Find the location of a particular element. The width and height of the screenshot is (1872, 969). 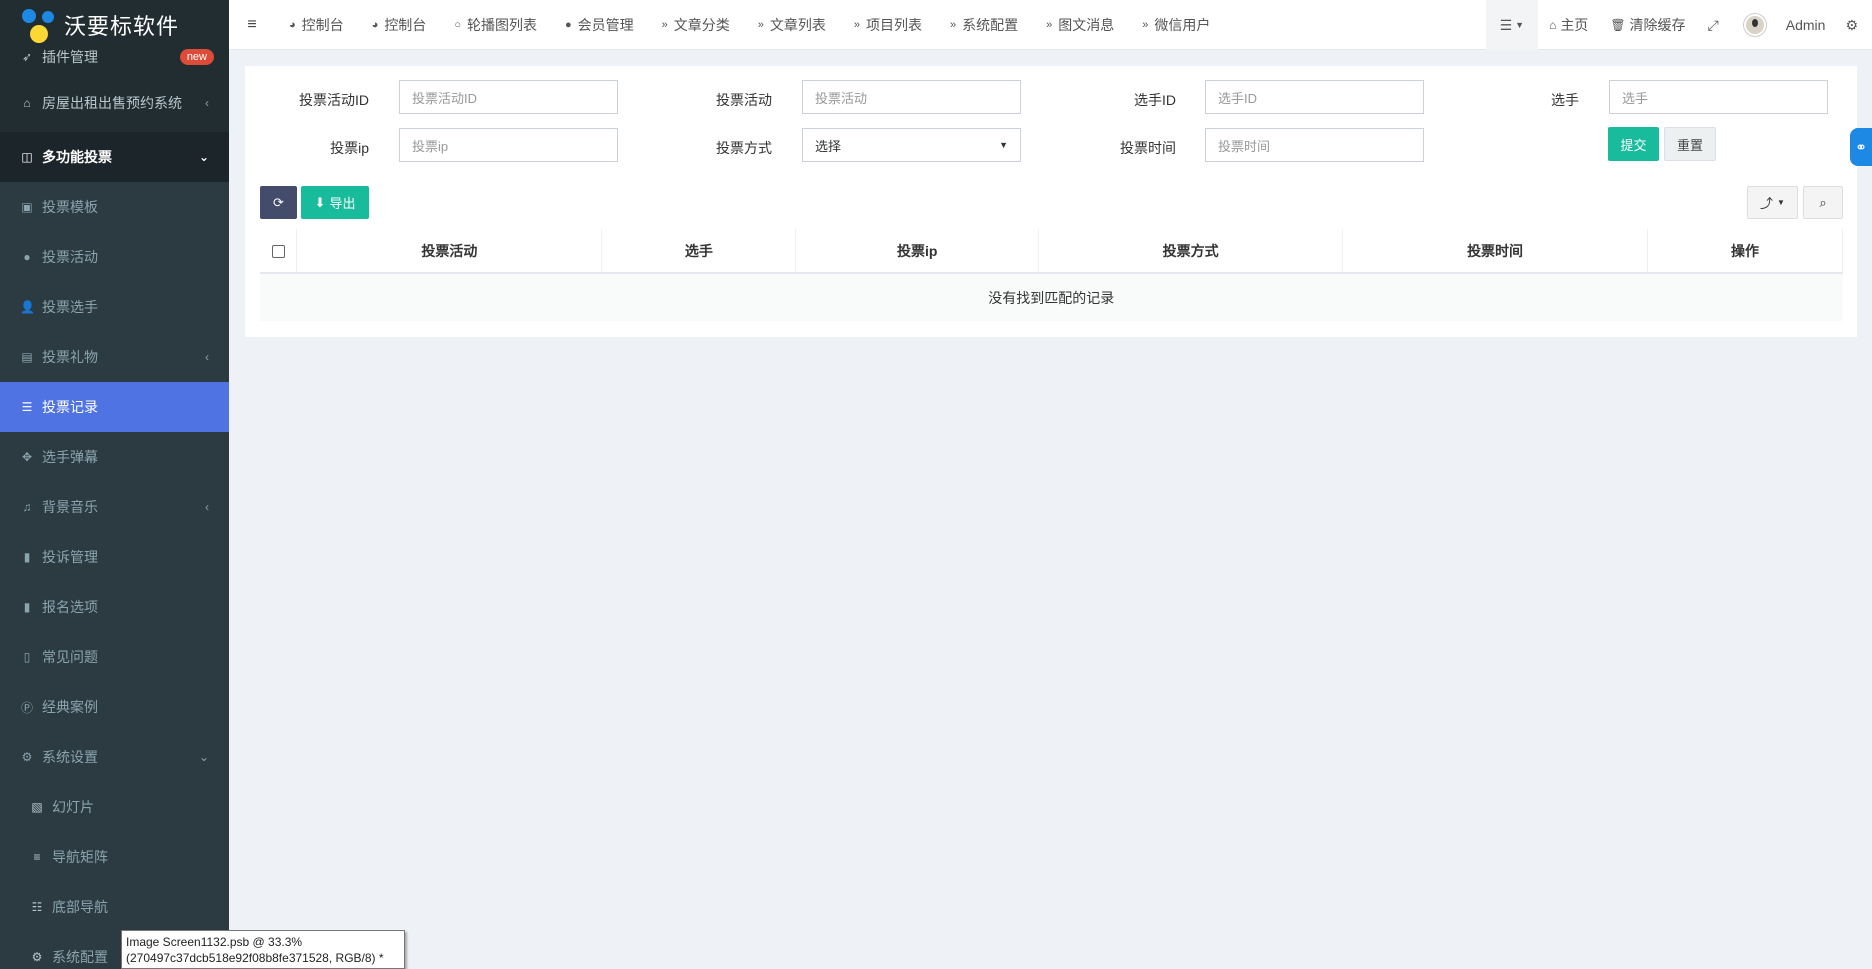

select-all-cell is located at coordinates (279, 251).